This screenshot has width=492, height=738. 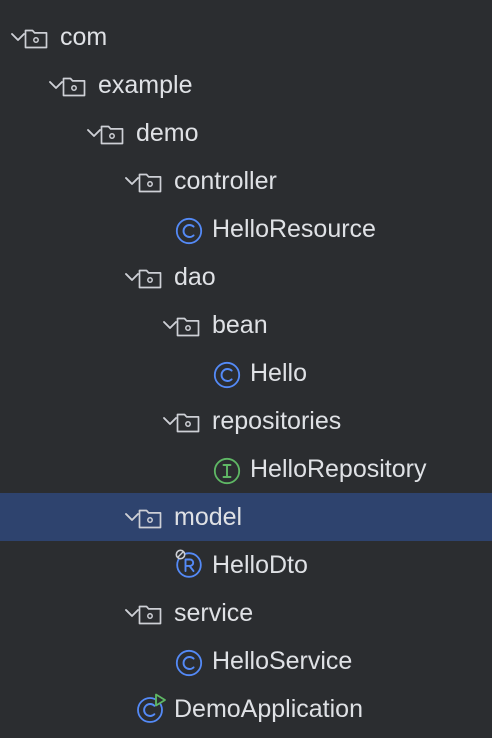 What do you see at coordinates (277, 421) in the screenshot?
I see `tree-node-label: repositories` at bounding box center [277, 421].